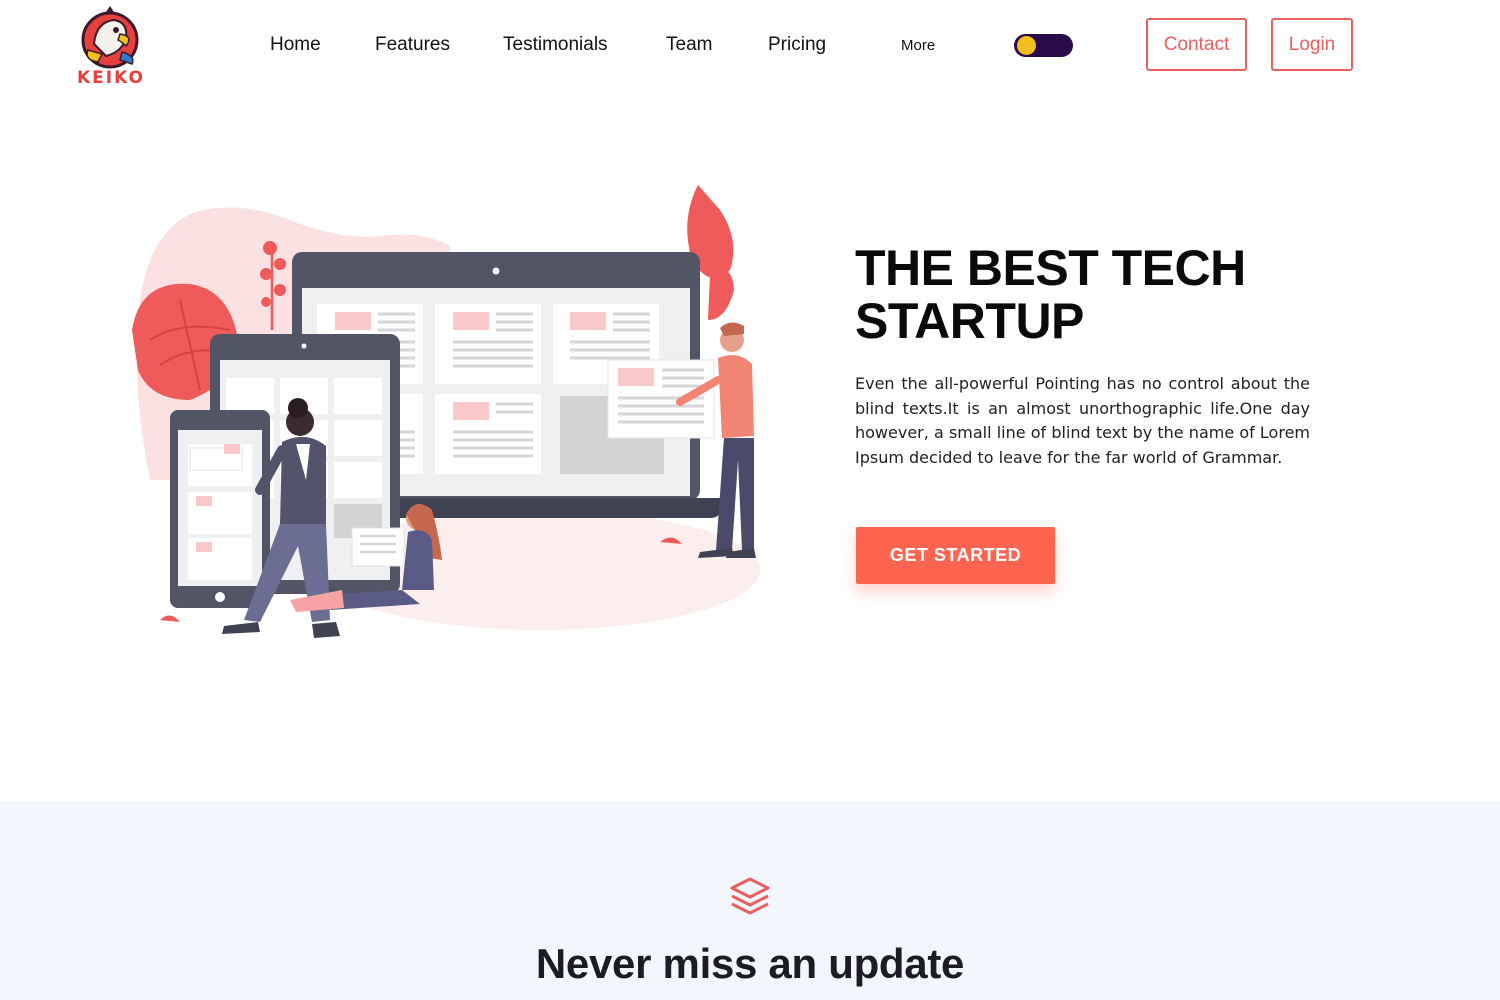  What do you see at coordinates (295, 45) in the screenshot?
I see `nav-home: Home` at bounding box center [295, 45].